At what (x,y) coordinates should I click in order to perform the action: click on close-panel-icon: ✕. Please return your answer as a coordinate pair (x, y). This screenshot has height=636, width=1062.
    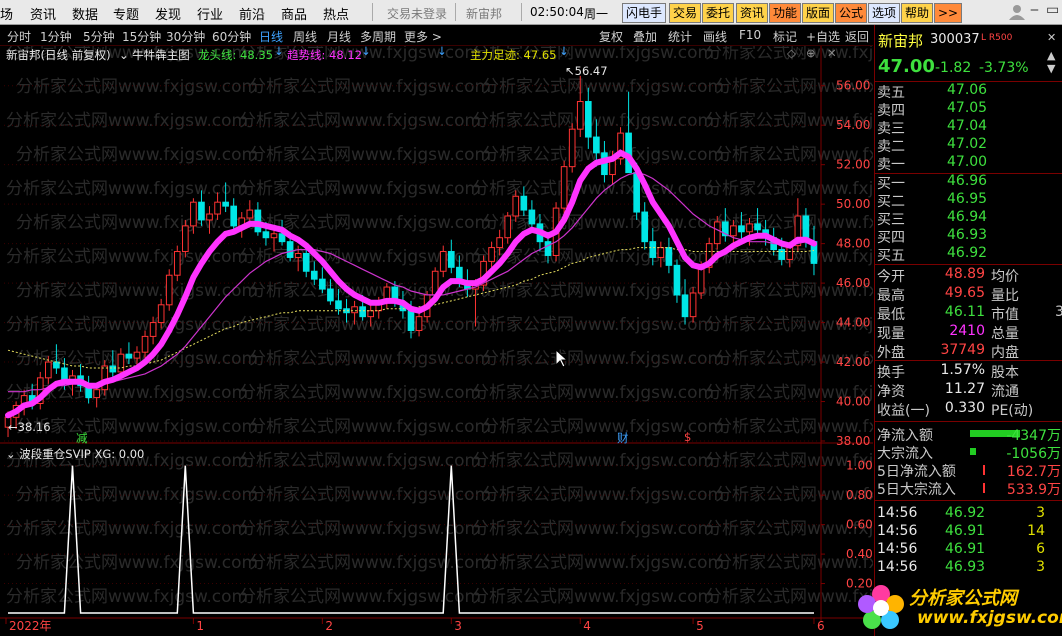
    Looking at the image, I should click on (1051, 37).